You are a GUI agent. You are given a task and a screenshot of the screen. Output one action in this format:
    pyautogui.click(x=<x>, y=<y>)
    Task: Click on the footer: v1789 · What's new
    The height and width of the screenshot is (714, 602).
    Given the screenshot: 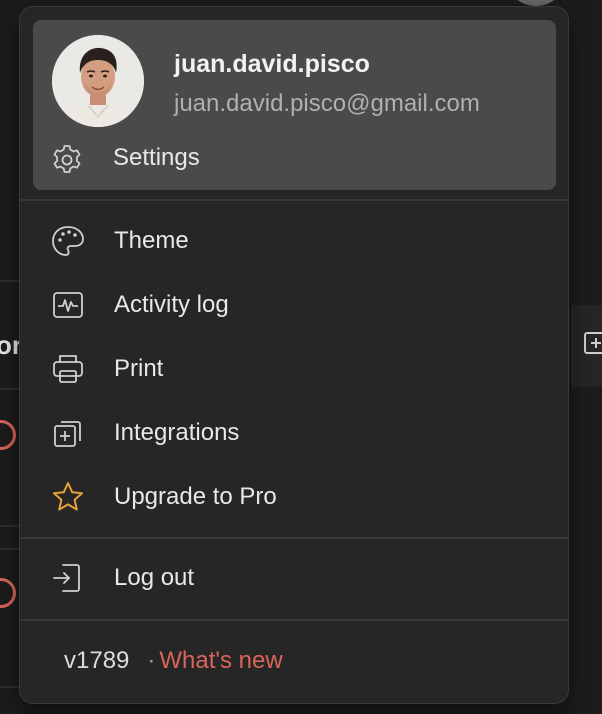 What is the action you would take?
    pyautogui.click(x=173, y=661)
    